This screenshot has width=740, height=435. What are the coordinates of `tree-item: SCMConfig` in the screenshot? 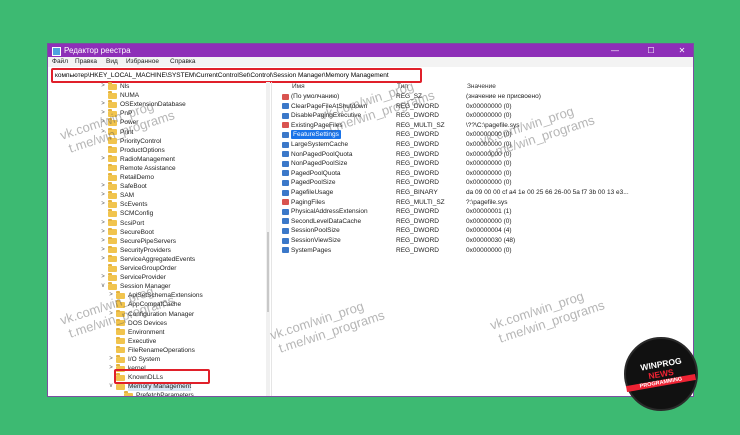 It's located at (157, 213).